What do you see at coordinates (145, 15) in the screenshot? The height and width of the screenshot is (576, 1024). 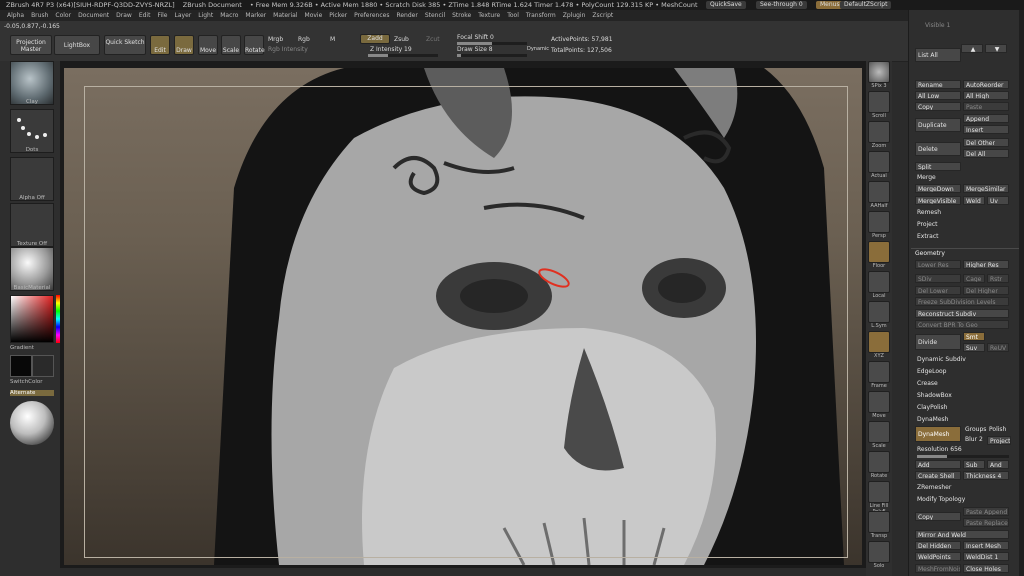 I see `menu-edit: Edit` at bounding box center [145, 15].